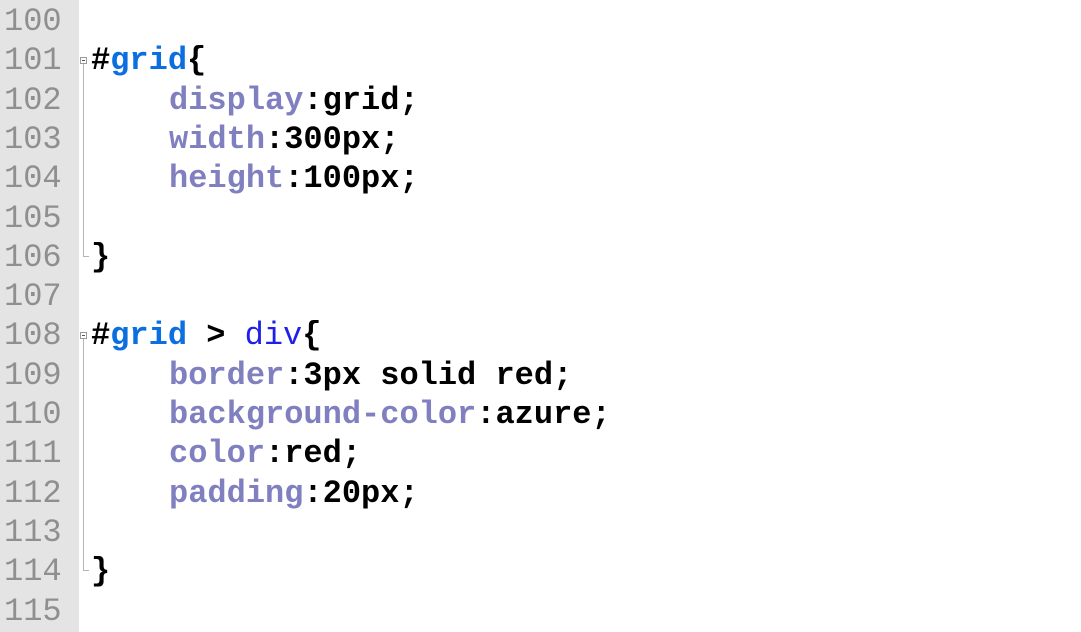 This screenshot has height=632, width=1081. I want to click on token-val: 20px, so click(361, 493).